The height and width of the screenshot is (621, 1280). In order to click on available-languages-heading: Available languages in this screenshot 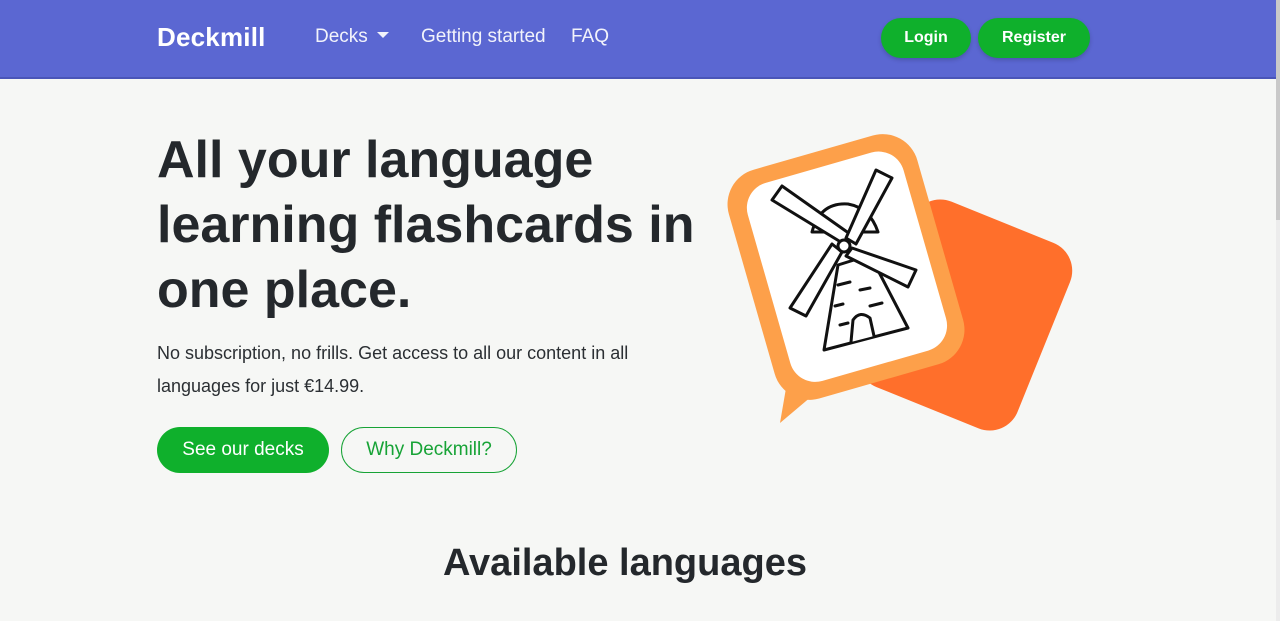, I will do `click(625, 563)`.